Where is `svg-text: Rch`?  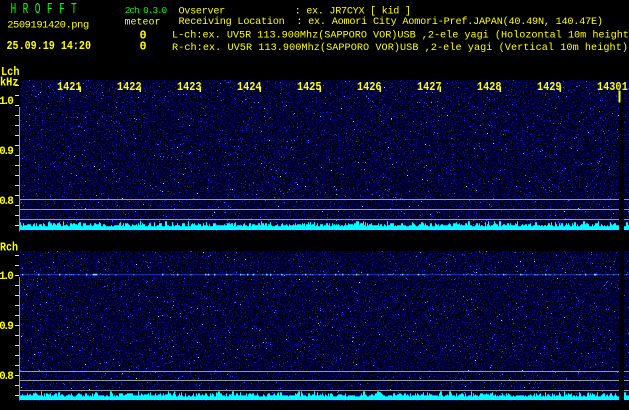
svg-text: Rch is located at coordinates (9, 248).